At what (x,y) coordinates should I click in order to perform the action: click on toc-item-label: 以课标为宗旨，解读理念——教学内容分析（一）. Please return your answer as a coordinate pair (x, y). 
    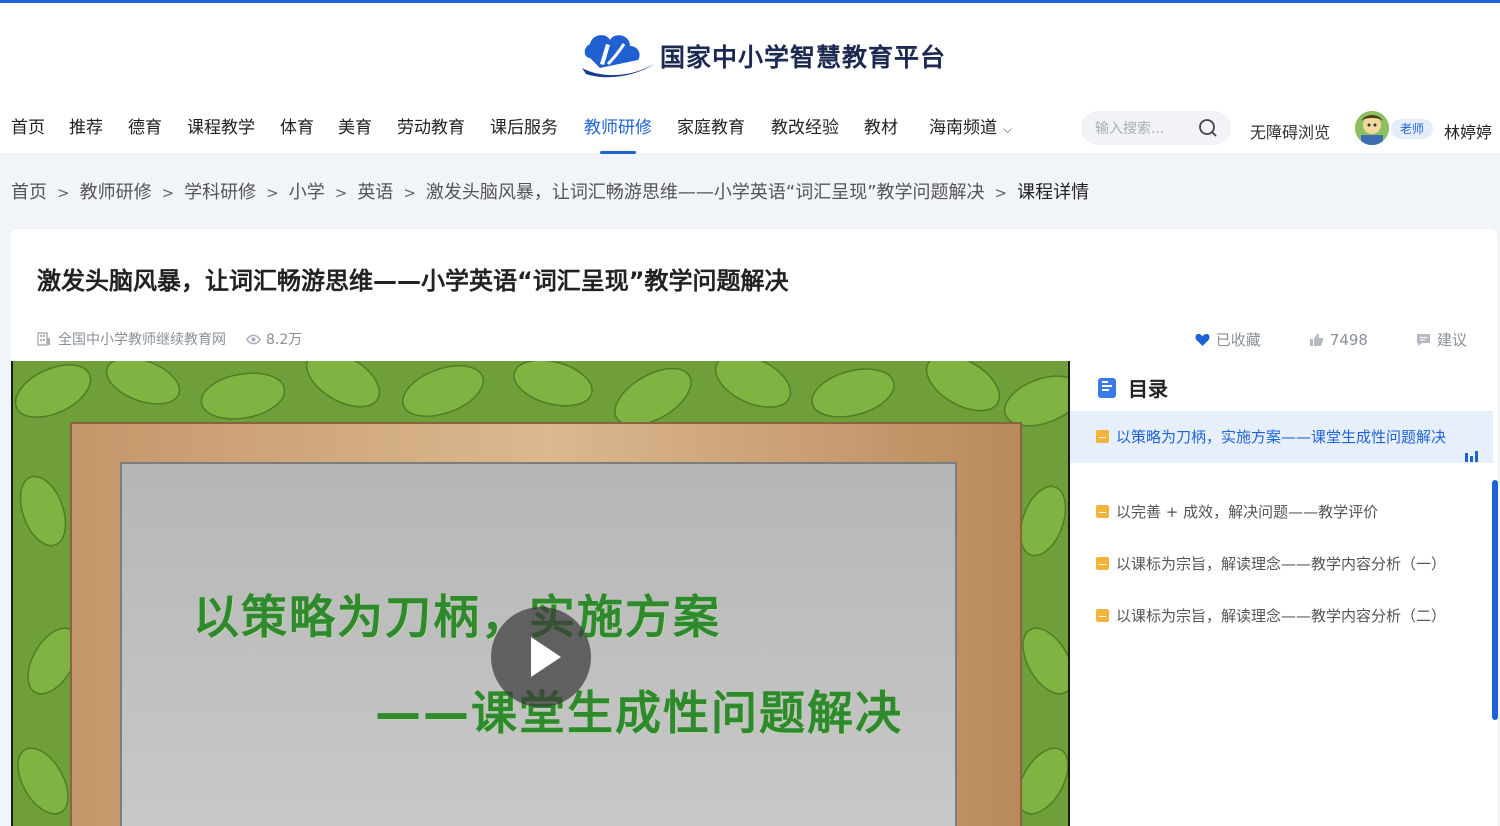
    Looking at the image, I should click on (1281, 564).